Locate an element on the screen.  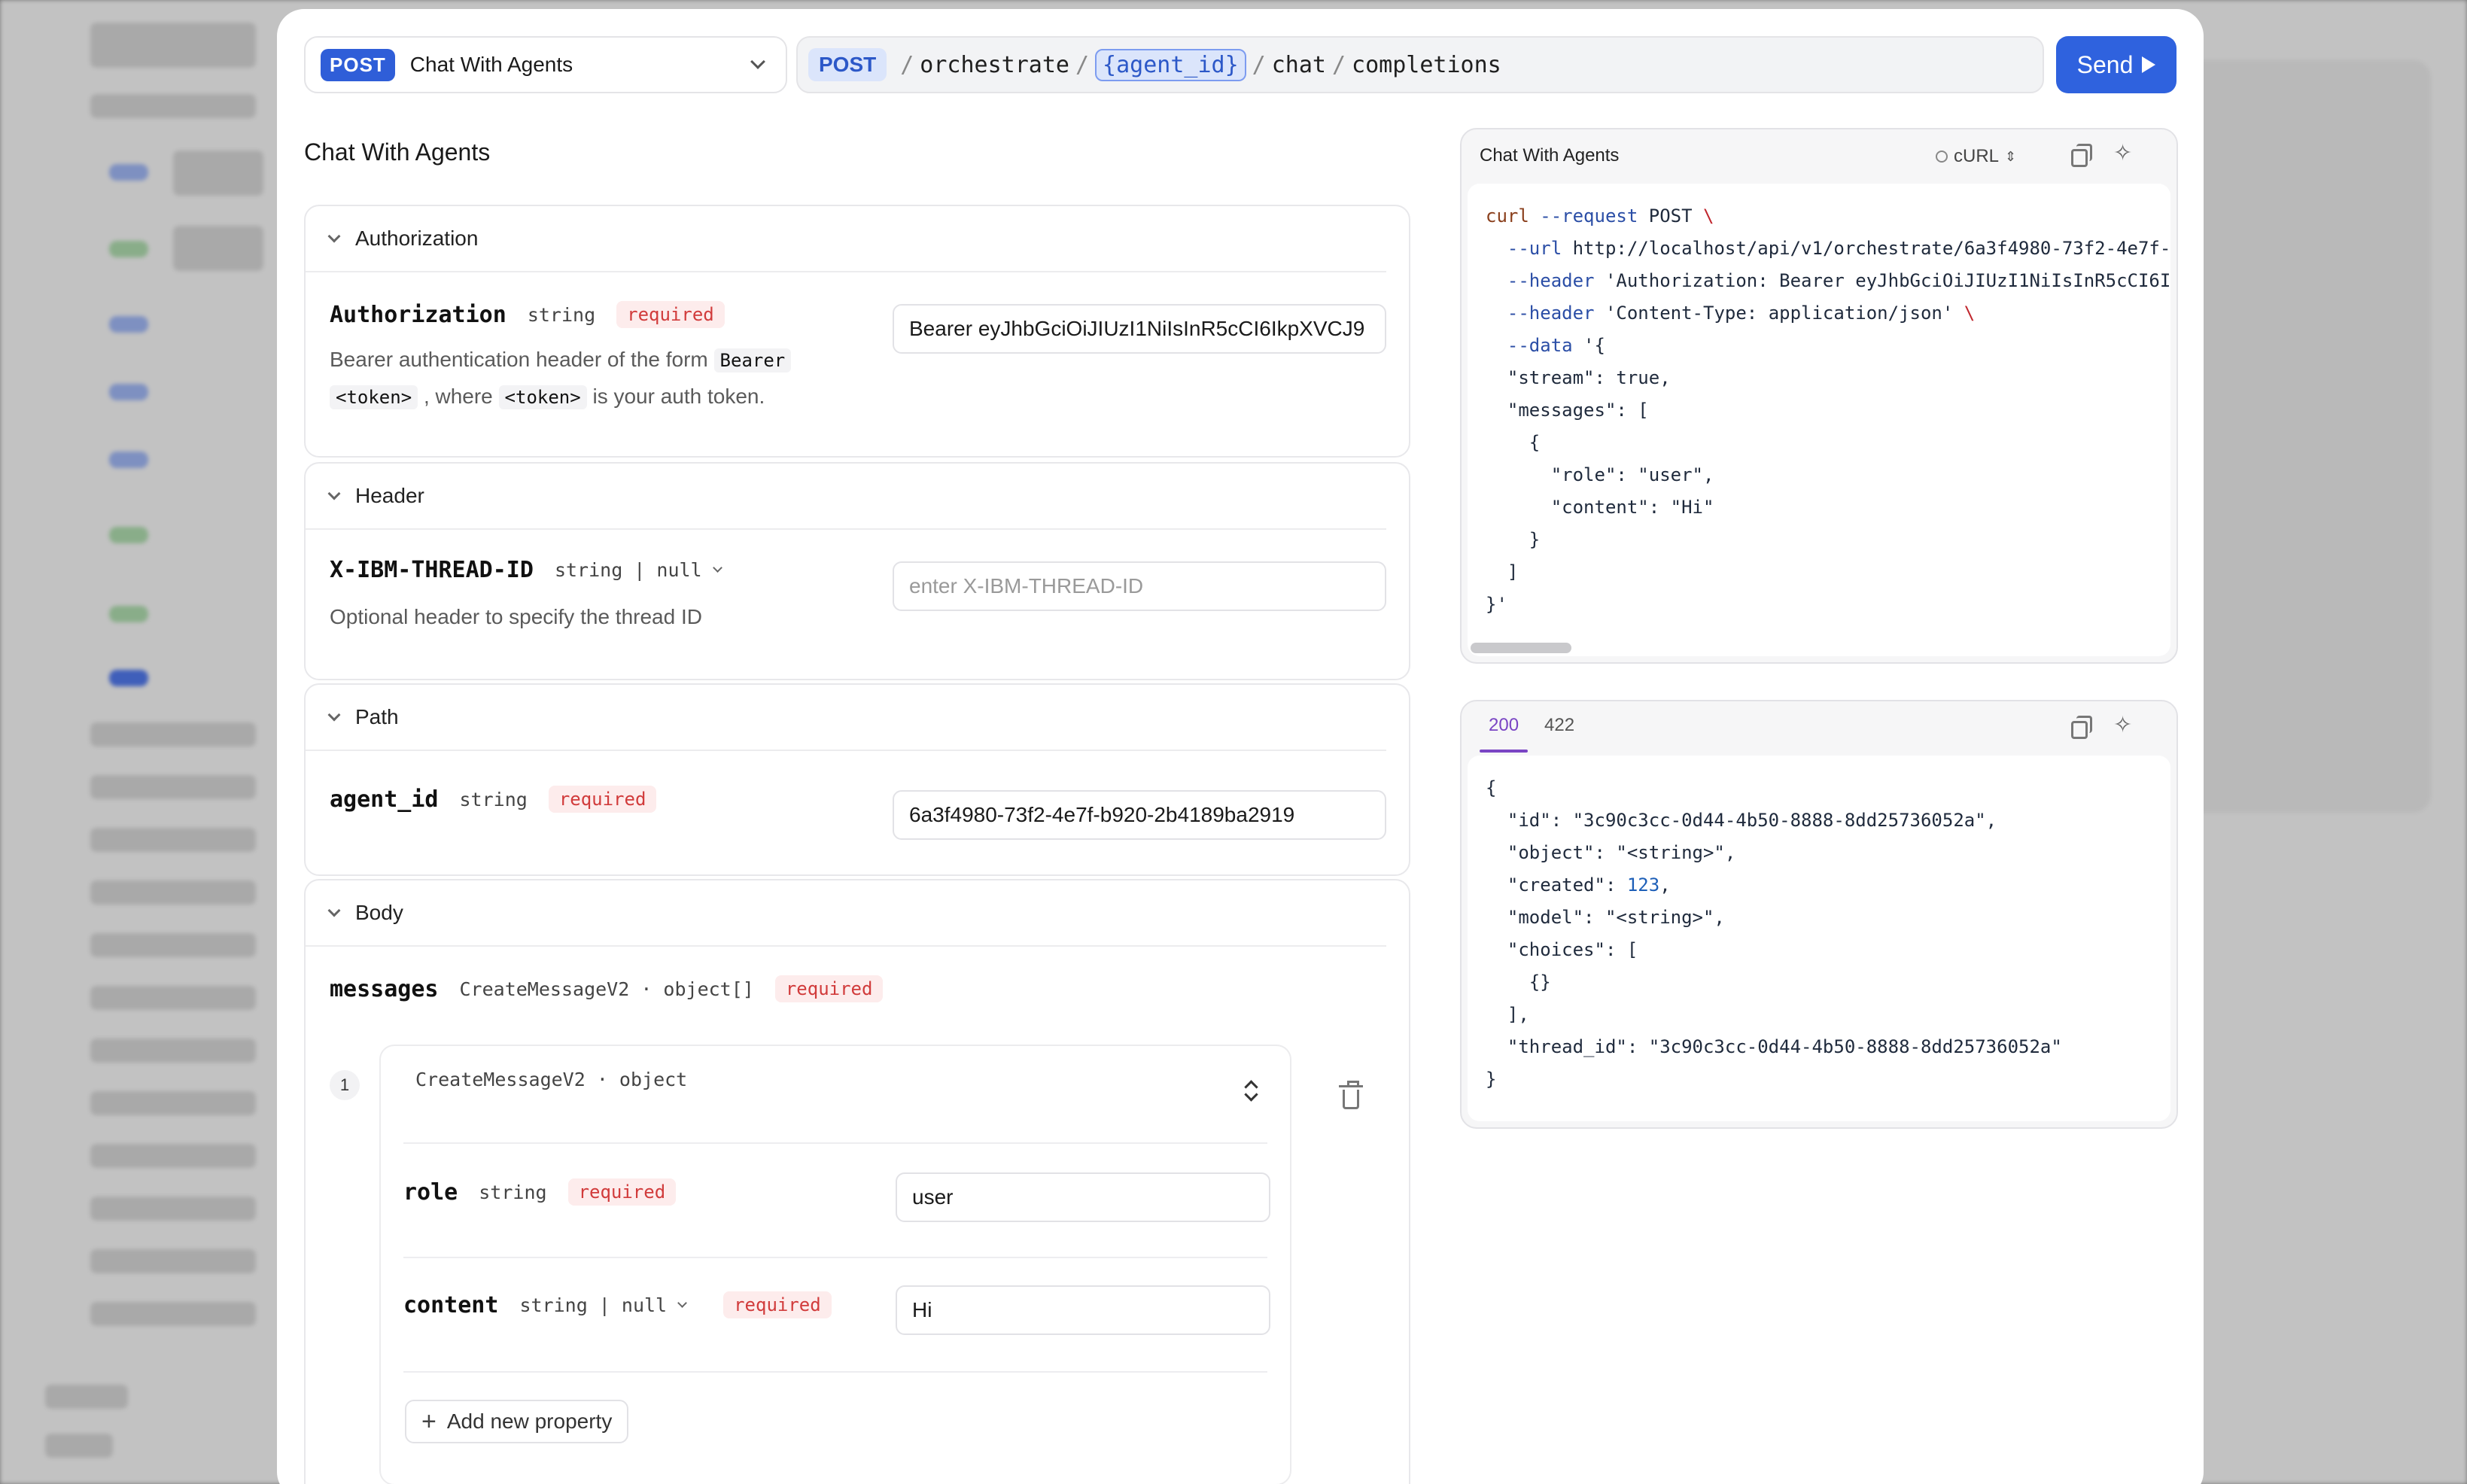
url-path-param: {agent_id} is located at coordinates (1170, 64).